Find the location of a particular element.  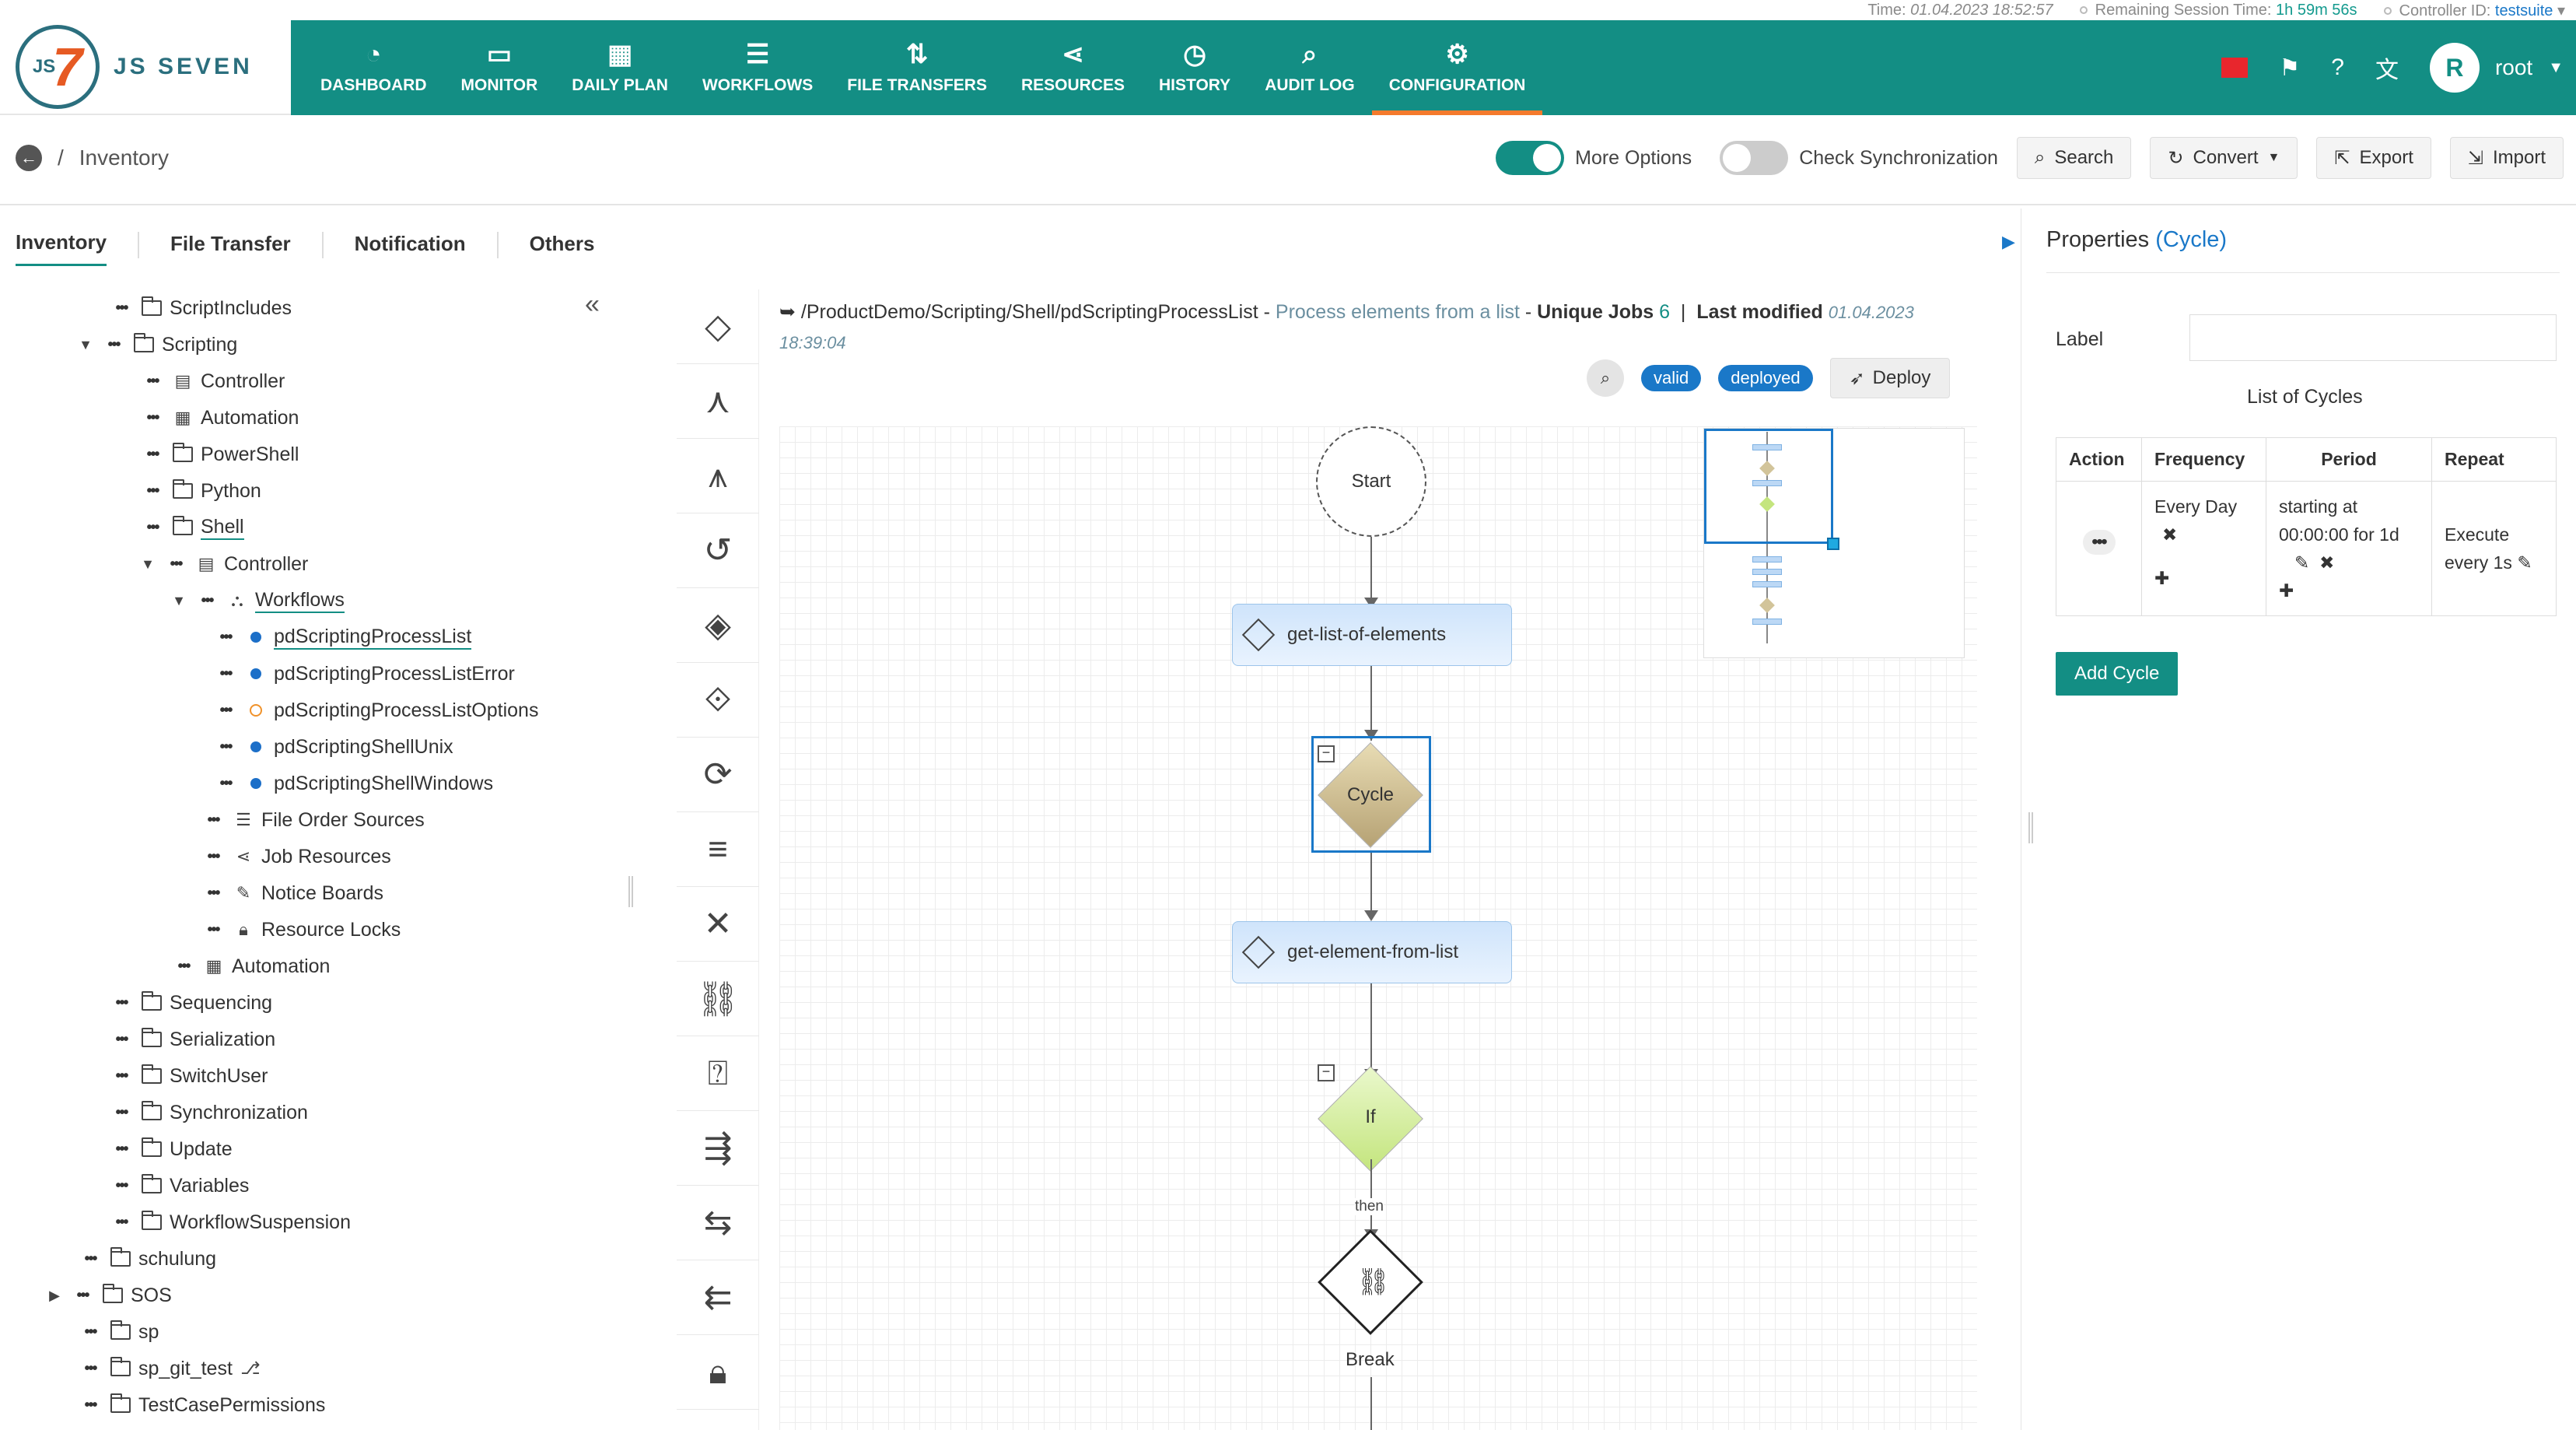

tree-item: ▶ ••• SOS is located at coordinates (110, 1295).